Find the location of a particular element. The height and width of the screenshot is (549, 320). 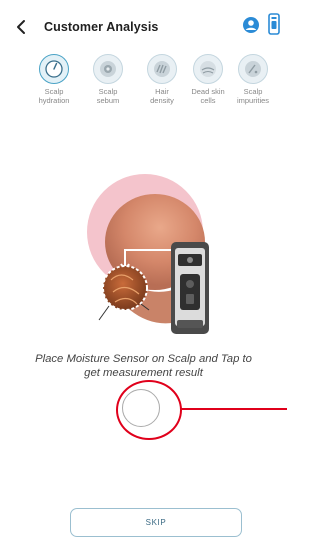

back-button is located at coordinates (22, 27).